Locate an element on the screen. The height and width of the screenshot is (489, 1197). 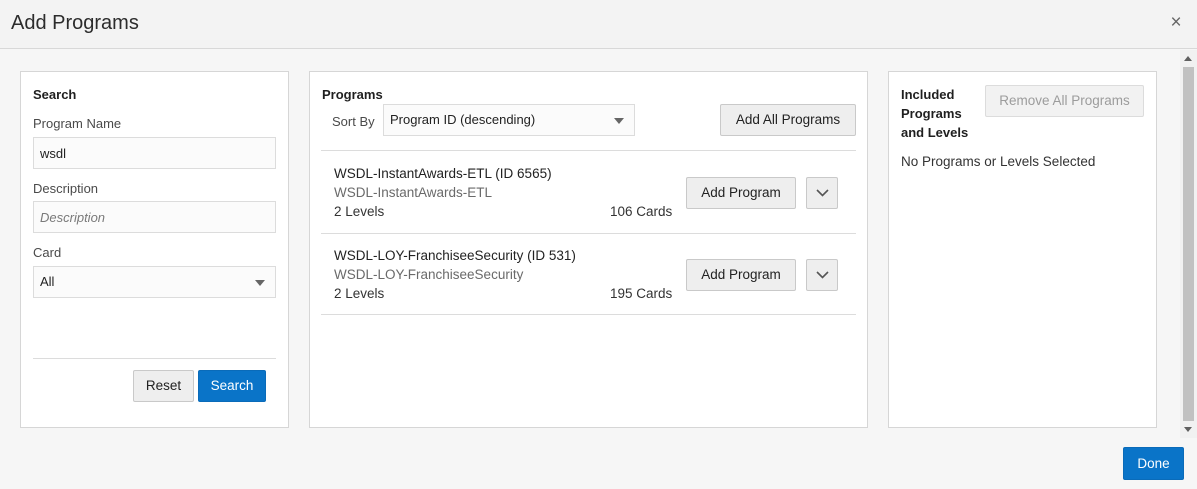
search-divider is located at coordinates (154, 358).